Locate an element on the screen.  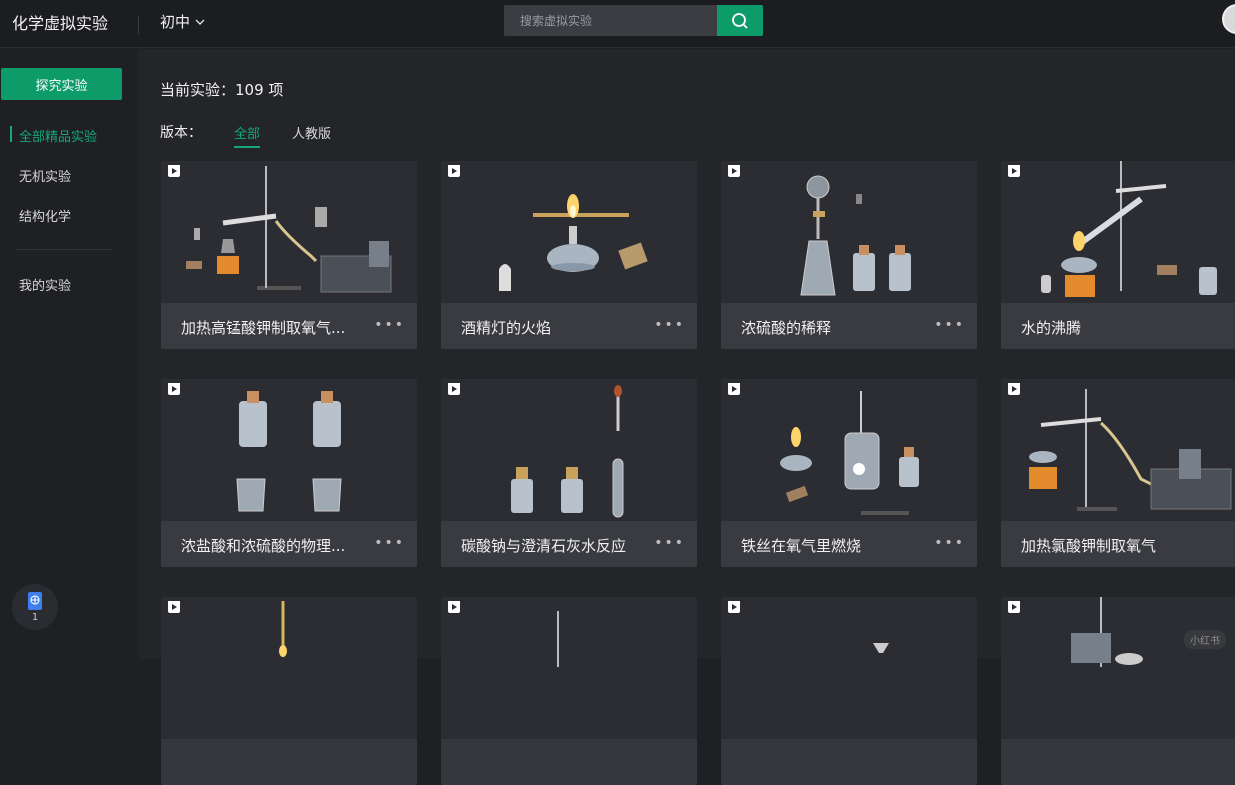
active-indicator is located at coordinates (11, 134).